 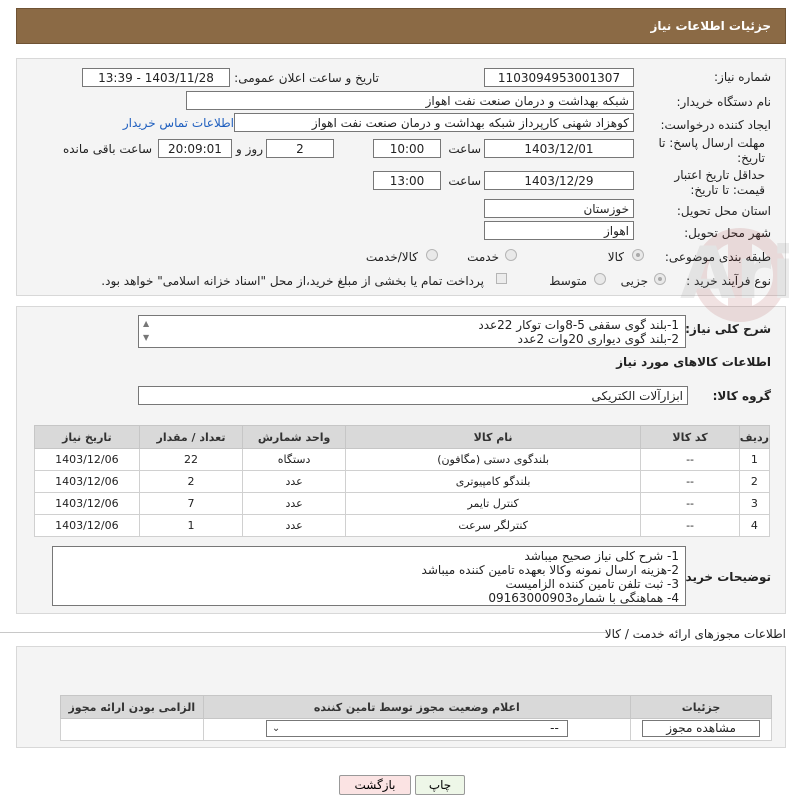 What do you see at coordinates (723, 211) in the screenshot?
I see `province-label: استان محل تحویل:` at bounding box center [723, 211].